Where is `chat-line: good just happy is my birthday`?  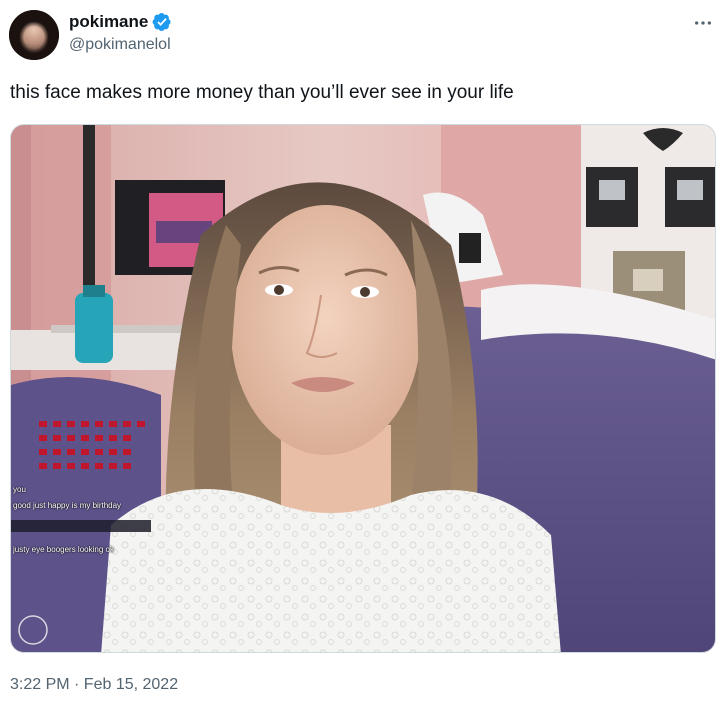 chat-line: good just happy is my birthday is located at coordinates (67, 505).